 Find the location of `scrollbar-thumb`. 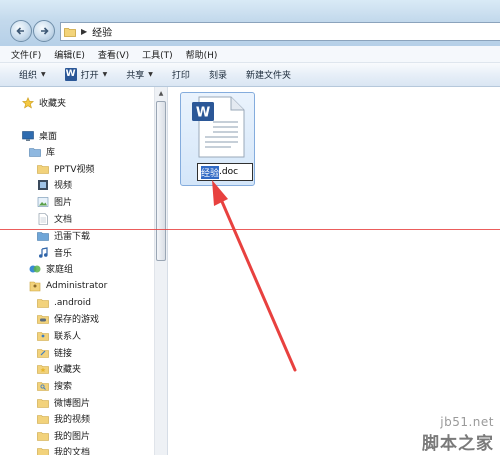

scrollbar-thumb is located at coordinates (161, 181).